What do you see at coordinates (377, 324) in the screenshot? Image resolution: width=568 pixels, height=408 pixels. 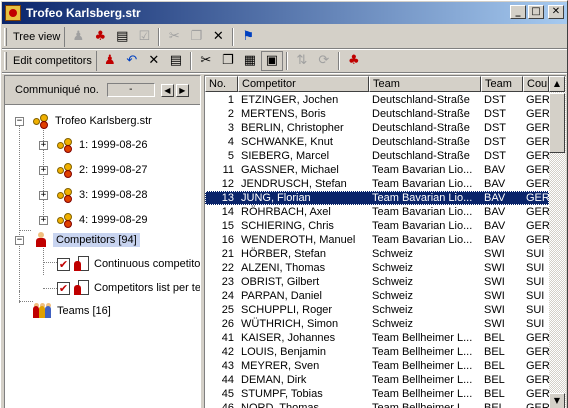 I see `table-row: 26 WÜTHRICH, Simon Schweiz SWI SUI` at bounding box center [377, 324].